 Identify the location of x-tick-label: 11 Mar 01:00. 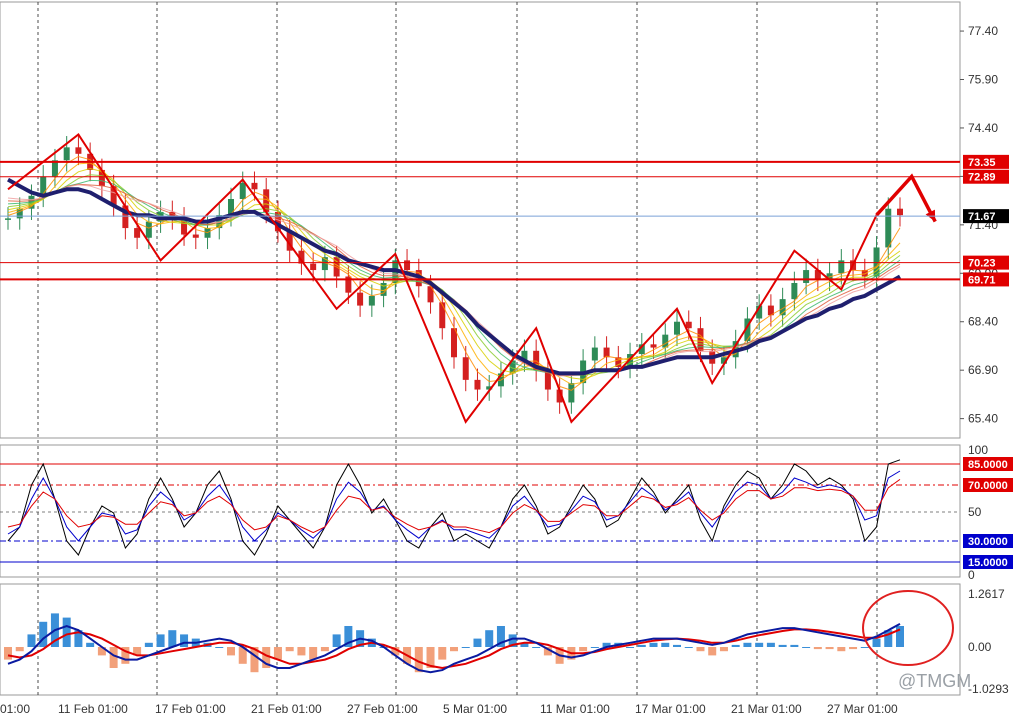
(575, 709).